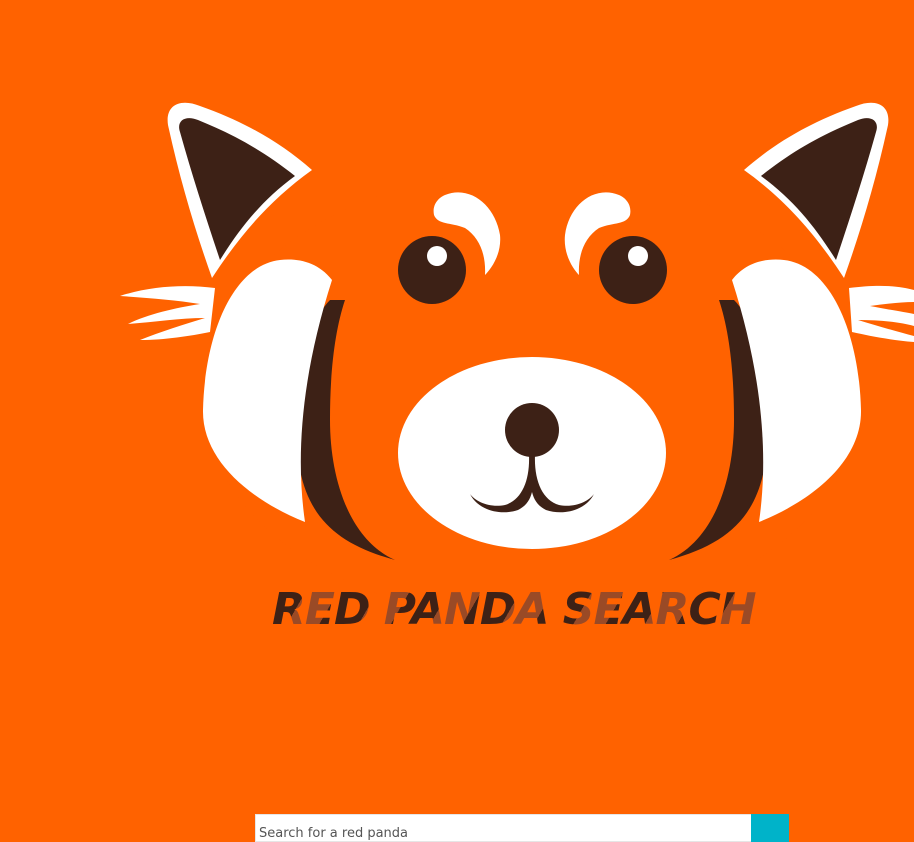  Describe the element at coordinates (503, 828) in the screenshot. I see `search-input` at that location.